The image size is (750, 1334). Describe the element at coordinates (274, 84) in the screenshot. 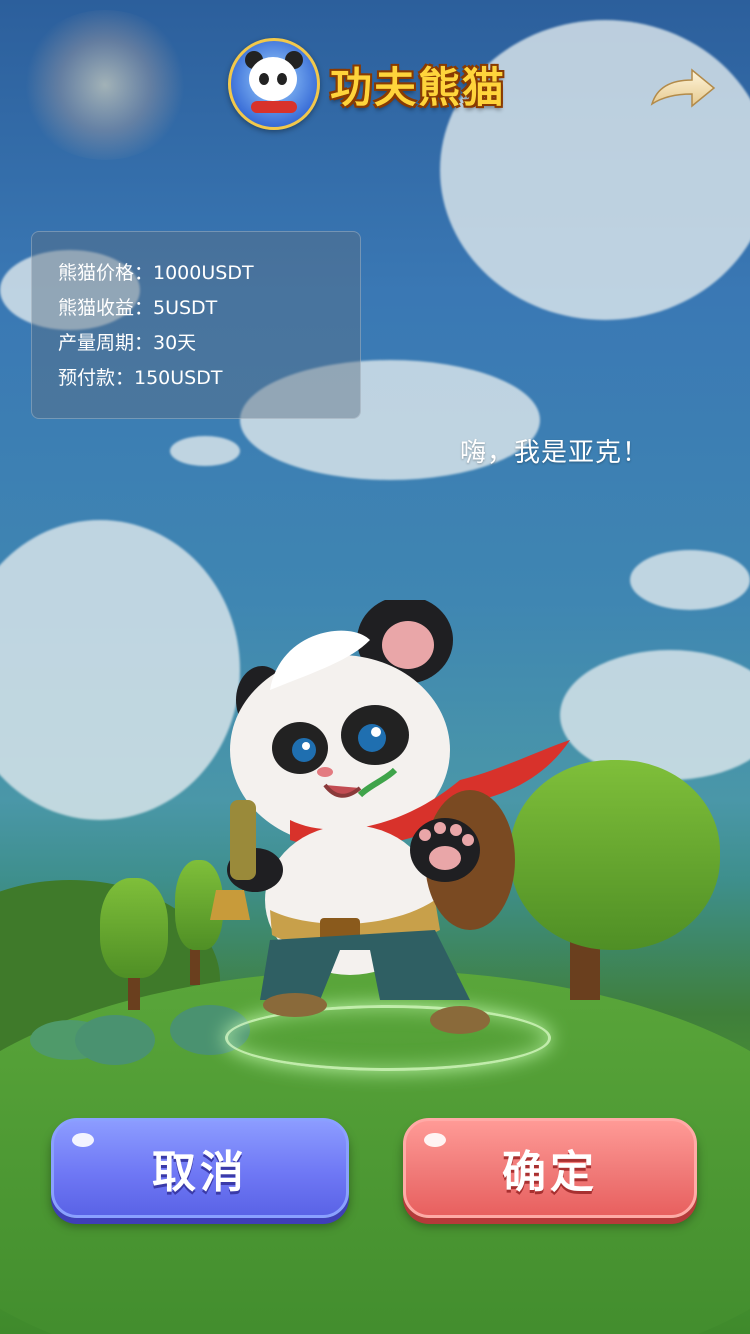

I see `panda-logo-icon` at that location.